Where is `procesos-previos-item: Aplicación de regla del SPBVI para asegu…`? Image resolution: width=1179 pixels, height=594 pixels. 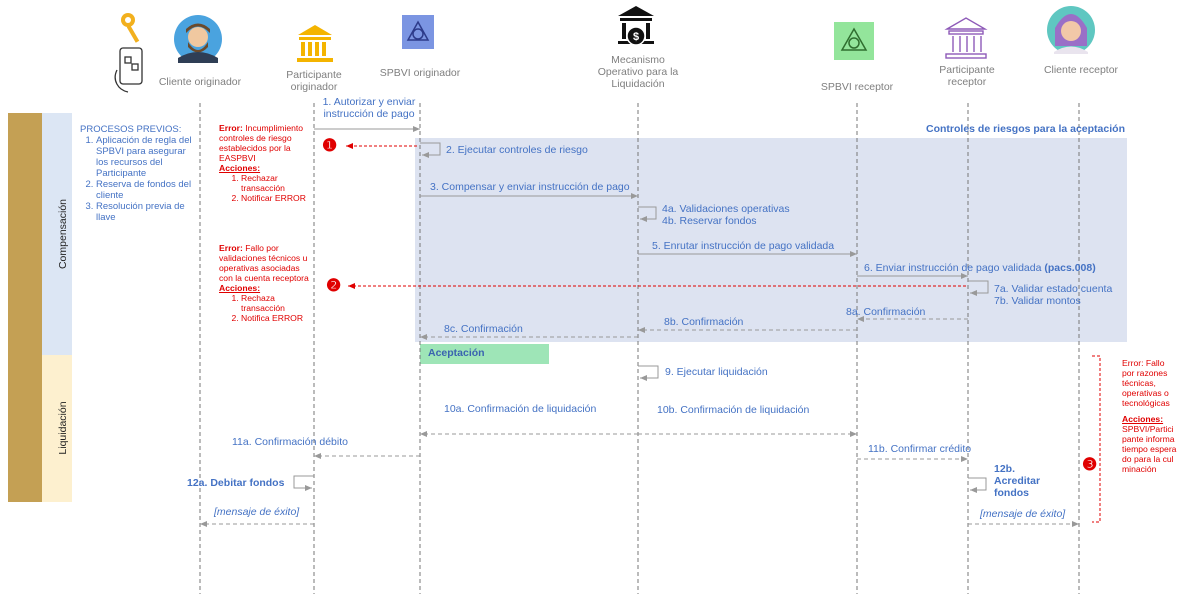 procesos-previos-item: Aplicación de regla del SPBVI para asegu… is located at coordinates (148, 157).